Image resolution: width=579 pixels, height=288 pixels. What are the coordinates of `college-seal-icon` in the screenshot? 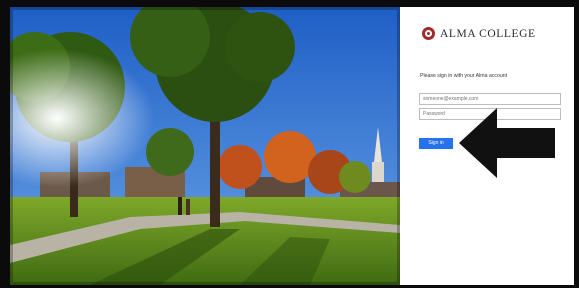 It's located at (428, 33).